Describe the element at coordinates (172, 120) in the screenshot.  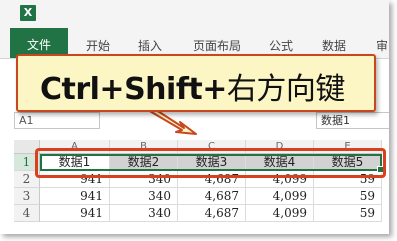
I see `pointer-arrow-icon` at that location.